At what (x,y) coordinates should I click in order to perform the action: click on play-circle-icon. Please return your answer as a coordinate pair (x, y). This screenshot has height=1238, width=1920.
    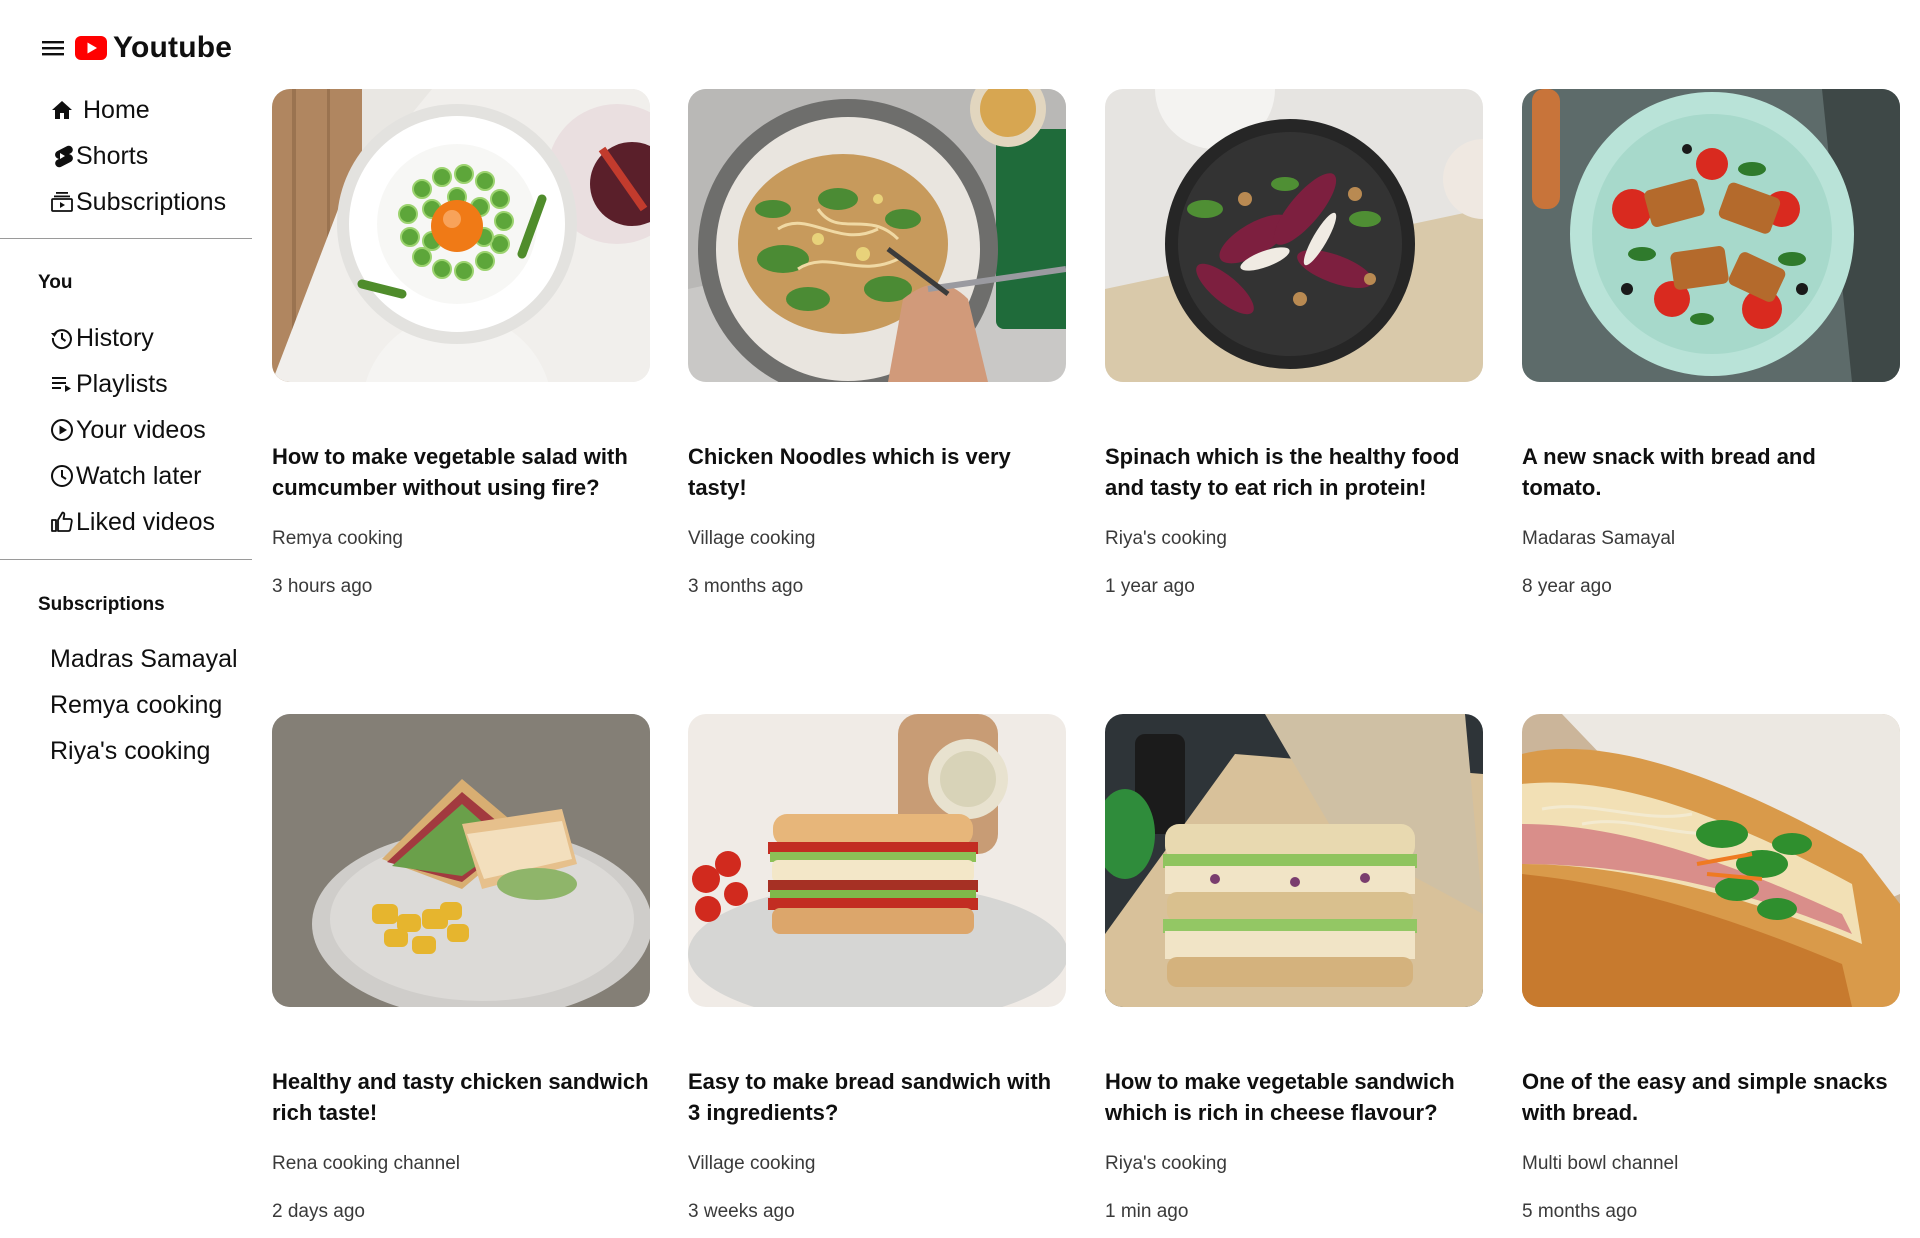
    Looking at the image, I should click on (62, 430).